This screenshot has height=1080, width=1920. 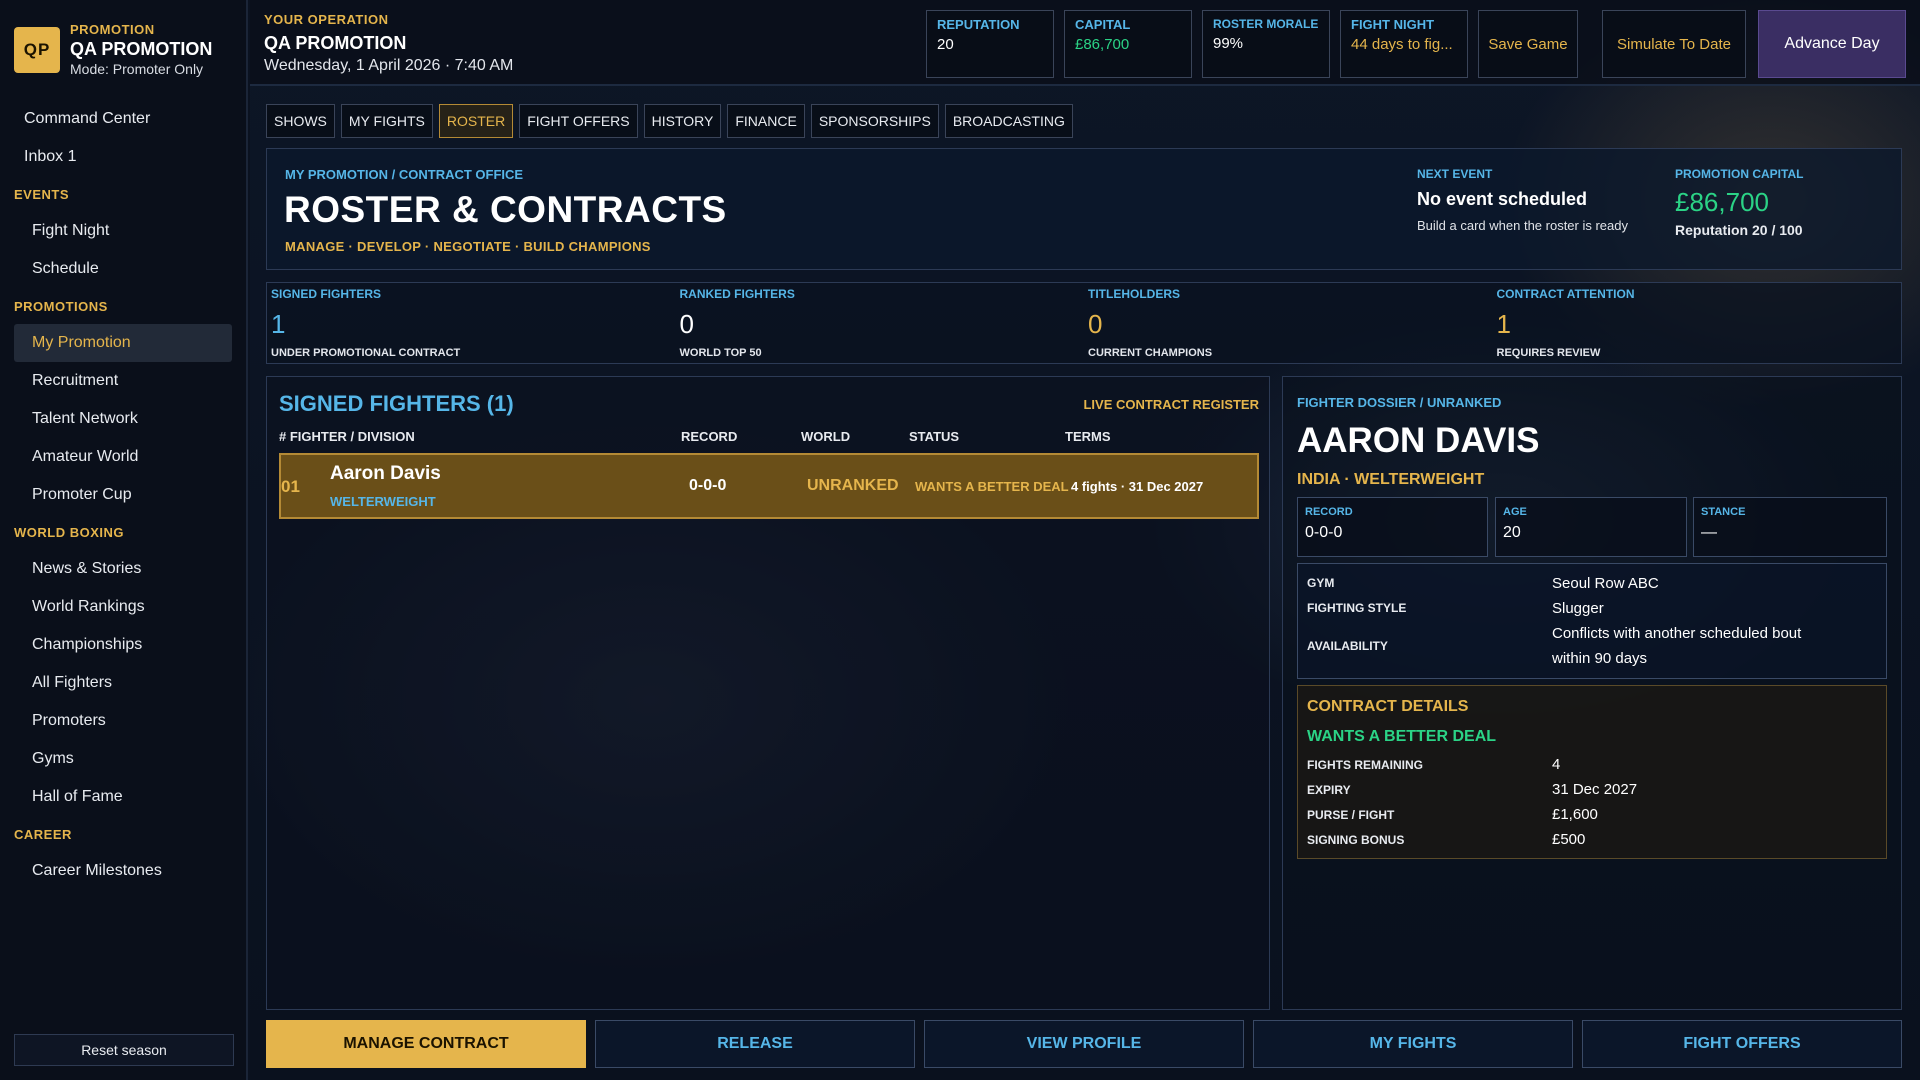 I want to click on purse-per-fight-value: £1,600, so click(x=1575, y=814).